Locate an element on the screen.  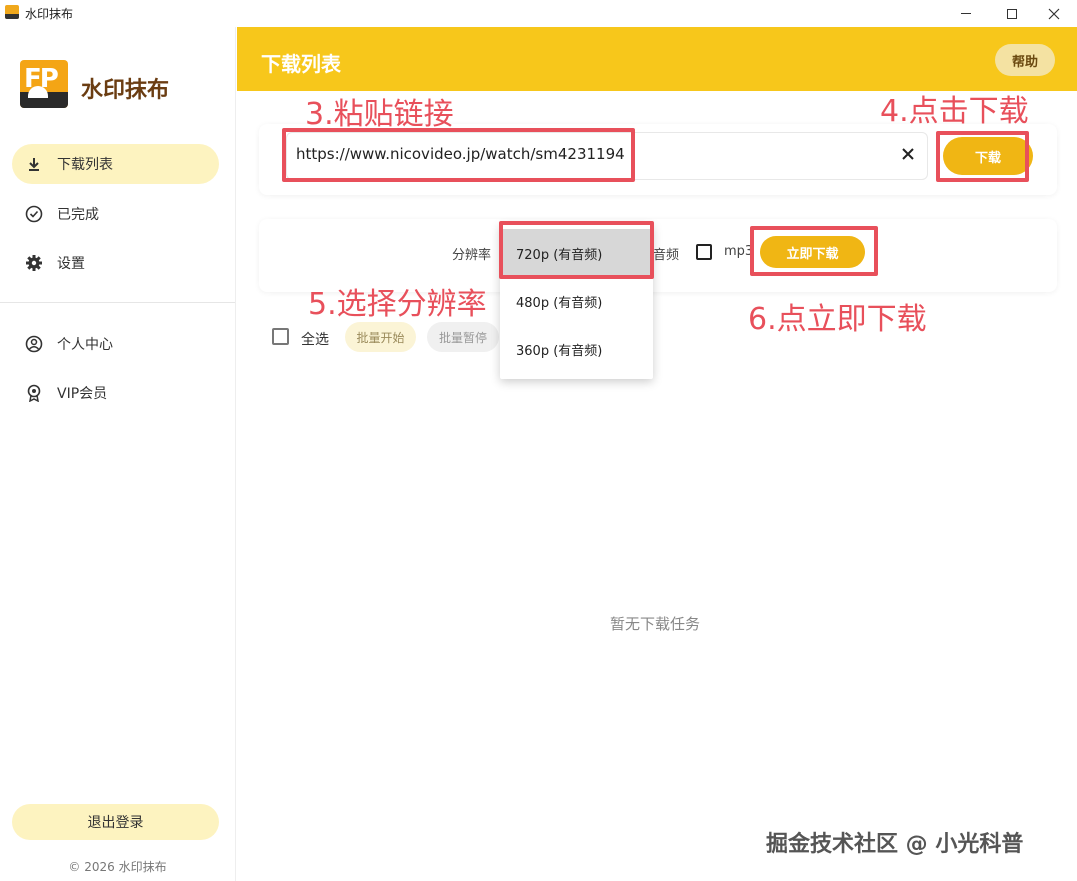
sidebar-divider is located at coordinates (117, 302).